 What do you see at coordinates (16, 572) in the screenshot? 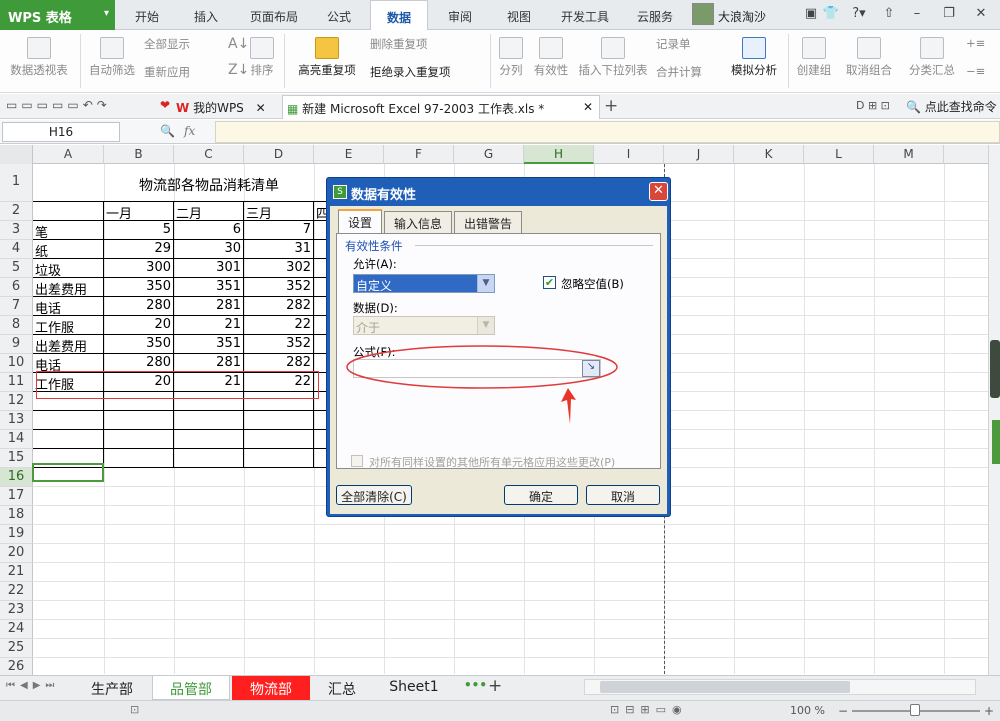
I see `row-header-21: 21` at bounding box center [16, 572].